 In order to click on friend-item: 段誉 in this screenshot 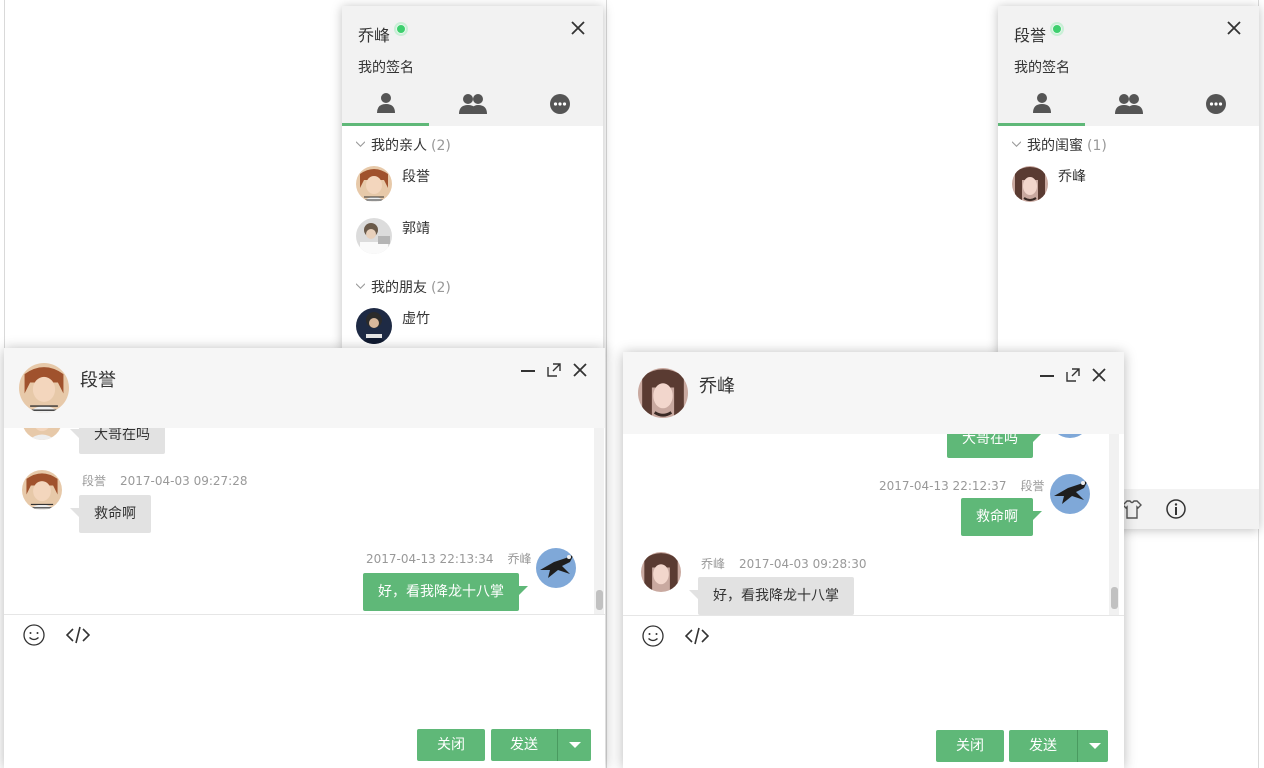, I will do `click(471, 186)`.